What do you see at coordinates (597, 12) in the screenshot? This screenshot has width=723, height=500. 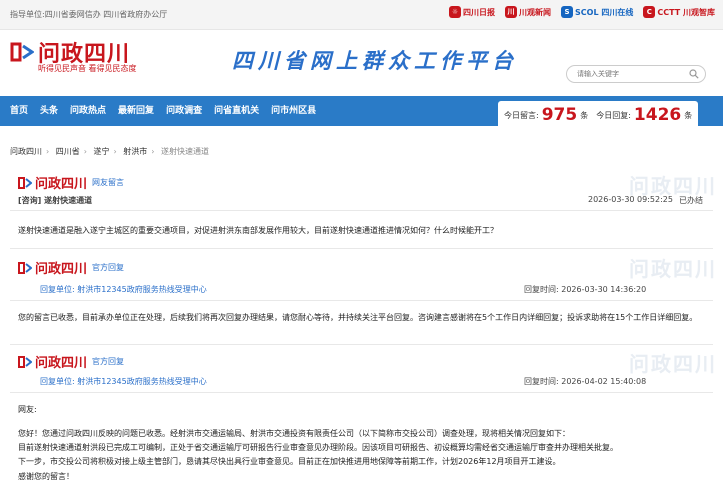 I see `partner-scol: S SCOL 四川在线` at bounding box center [597, 12].